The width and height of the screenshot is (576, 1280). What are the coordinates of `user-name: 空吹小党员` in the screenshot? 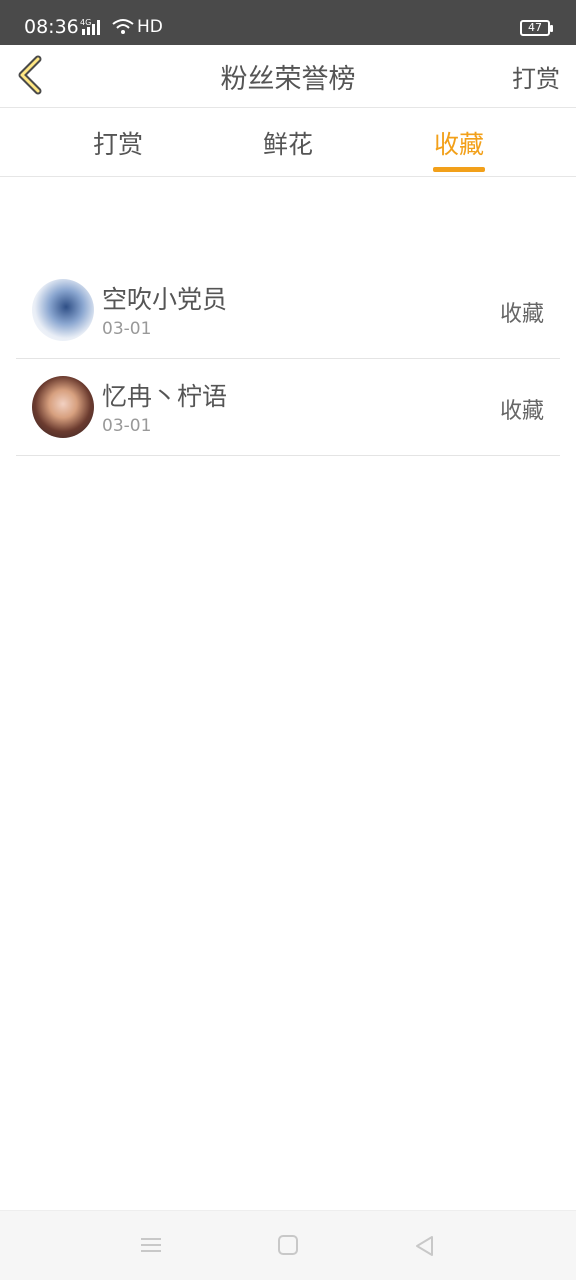 It's located at (165, 299).